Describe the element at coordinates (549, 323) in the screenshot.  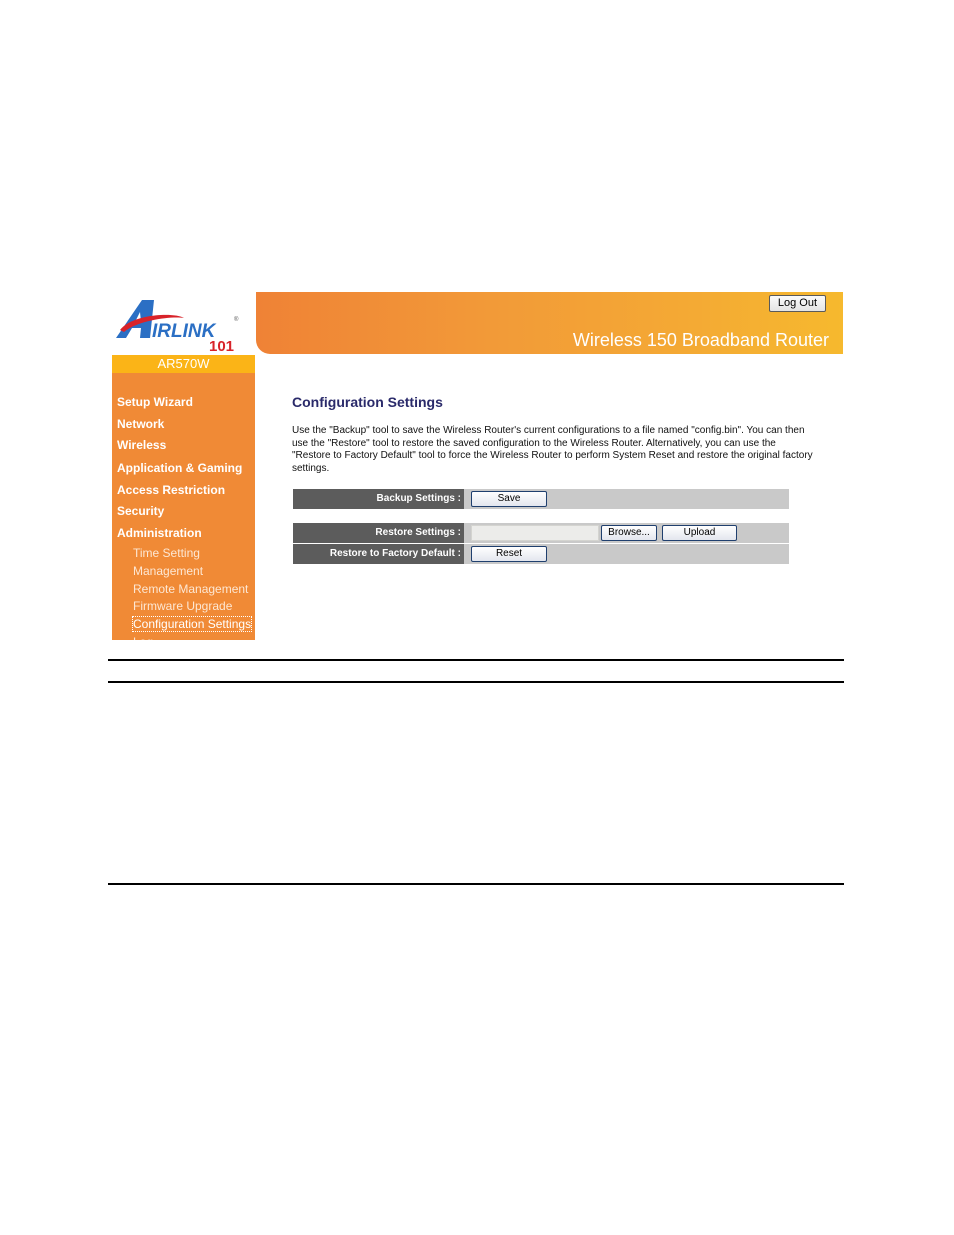
I see `header-banner: Log Out Wireless 150 Broadband Router` at that location.